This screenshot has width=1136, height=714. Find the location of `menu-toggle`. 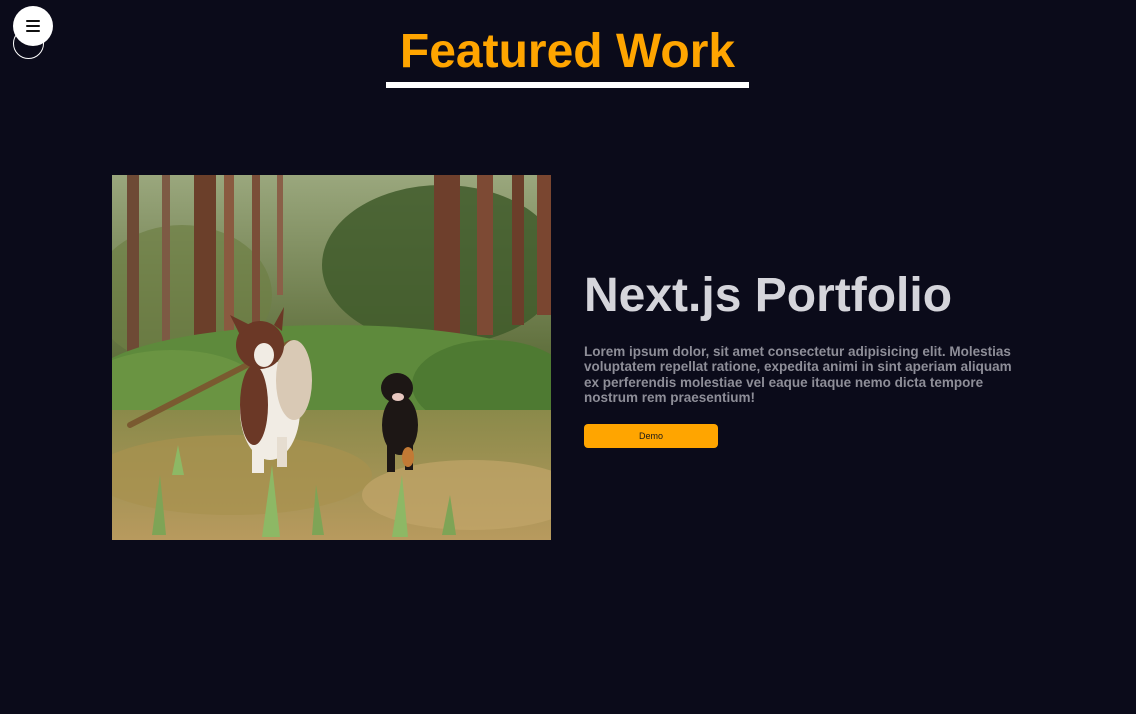

menu-toggle is located at coordinates (33, 34).